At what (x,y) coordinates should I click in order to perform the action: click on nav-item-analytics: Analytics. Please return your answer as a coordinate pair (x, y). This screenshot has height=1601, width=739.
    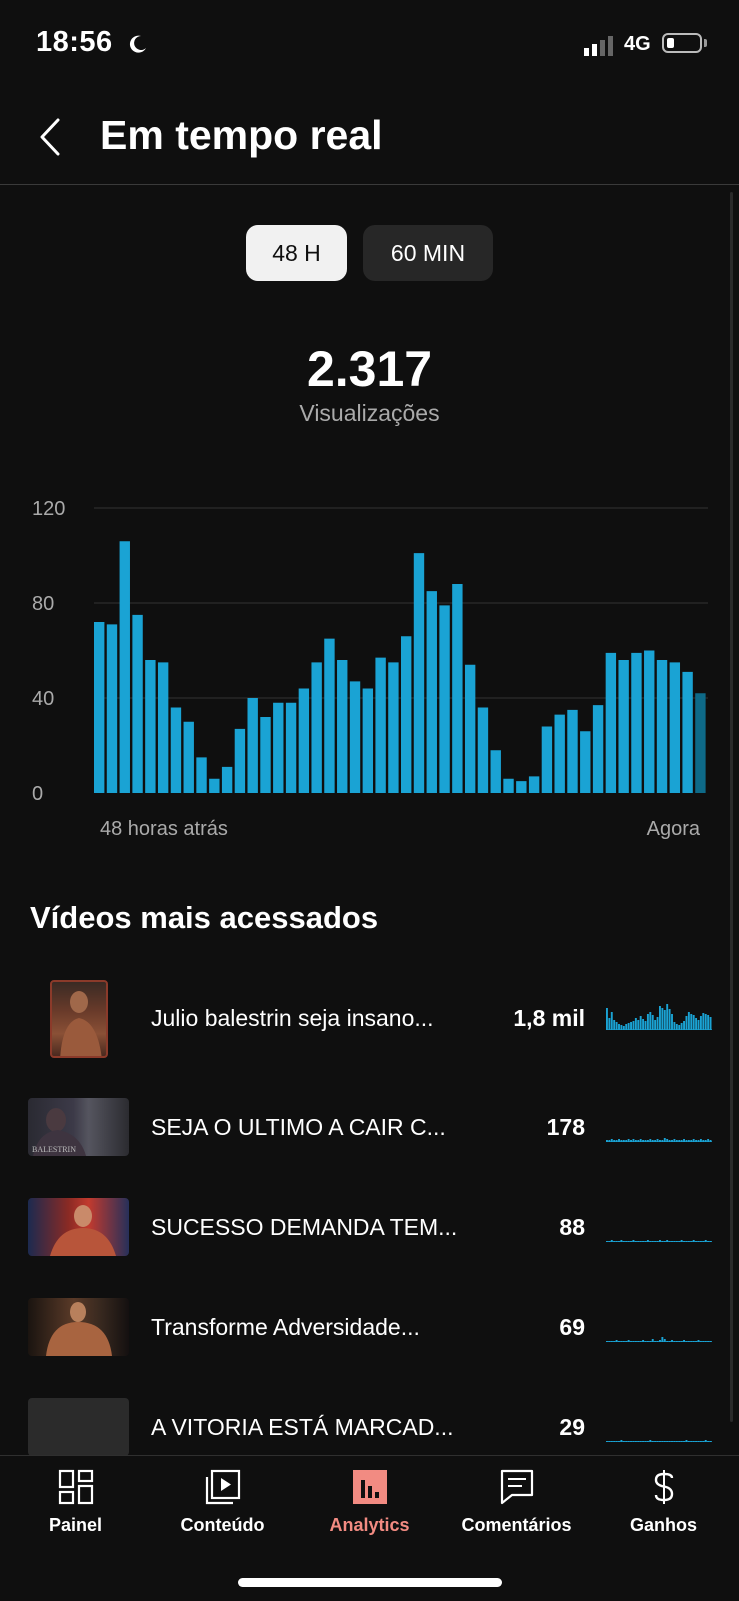
    Looking at the image, I should click on (369, 1506).